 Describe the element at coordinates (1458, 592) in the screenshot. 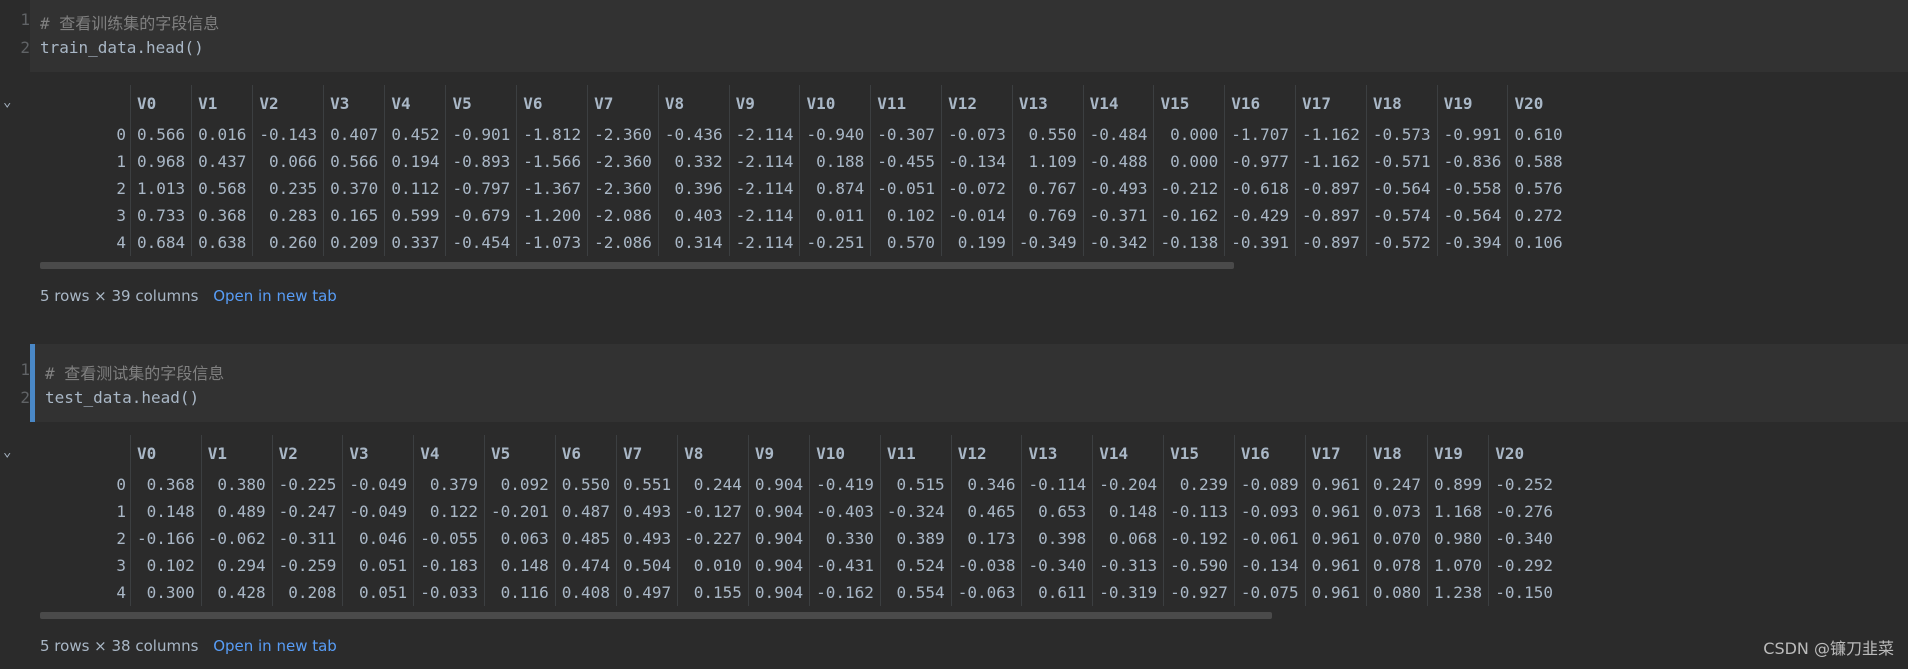

I see `table-cell: 1.238` at that location.